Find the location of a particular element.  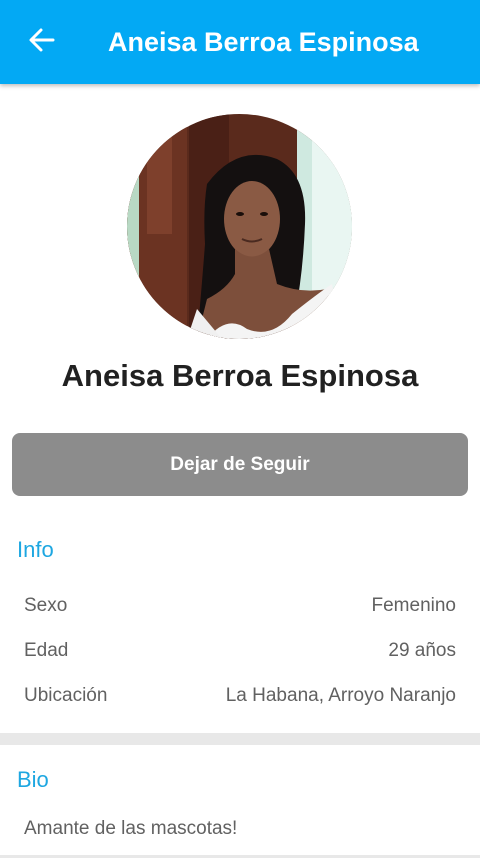

info-value: 29 años is located at coordinates (422, 650).